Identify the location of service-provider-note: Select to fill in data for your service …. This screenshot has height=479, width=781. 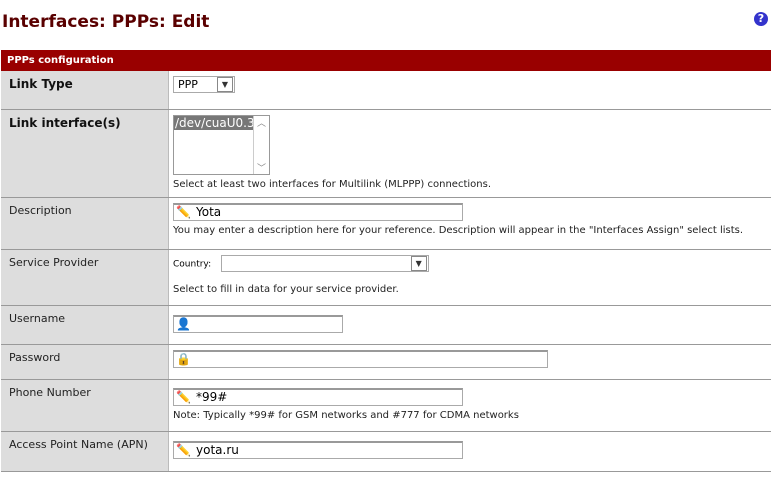
(286, 289).